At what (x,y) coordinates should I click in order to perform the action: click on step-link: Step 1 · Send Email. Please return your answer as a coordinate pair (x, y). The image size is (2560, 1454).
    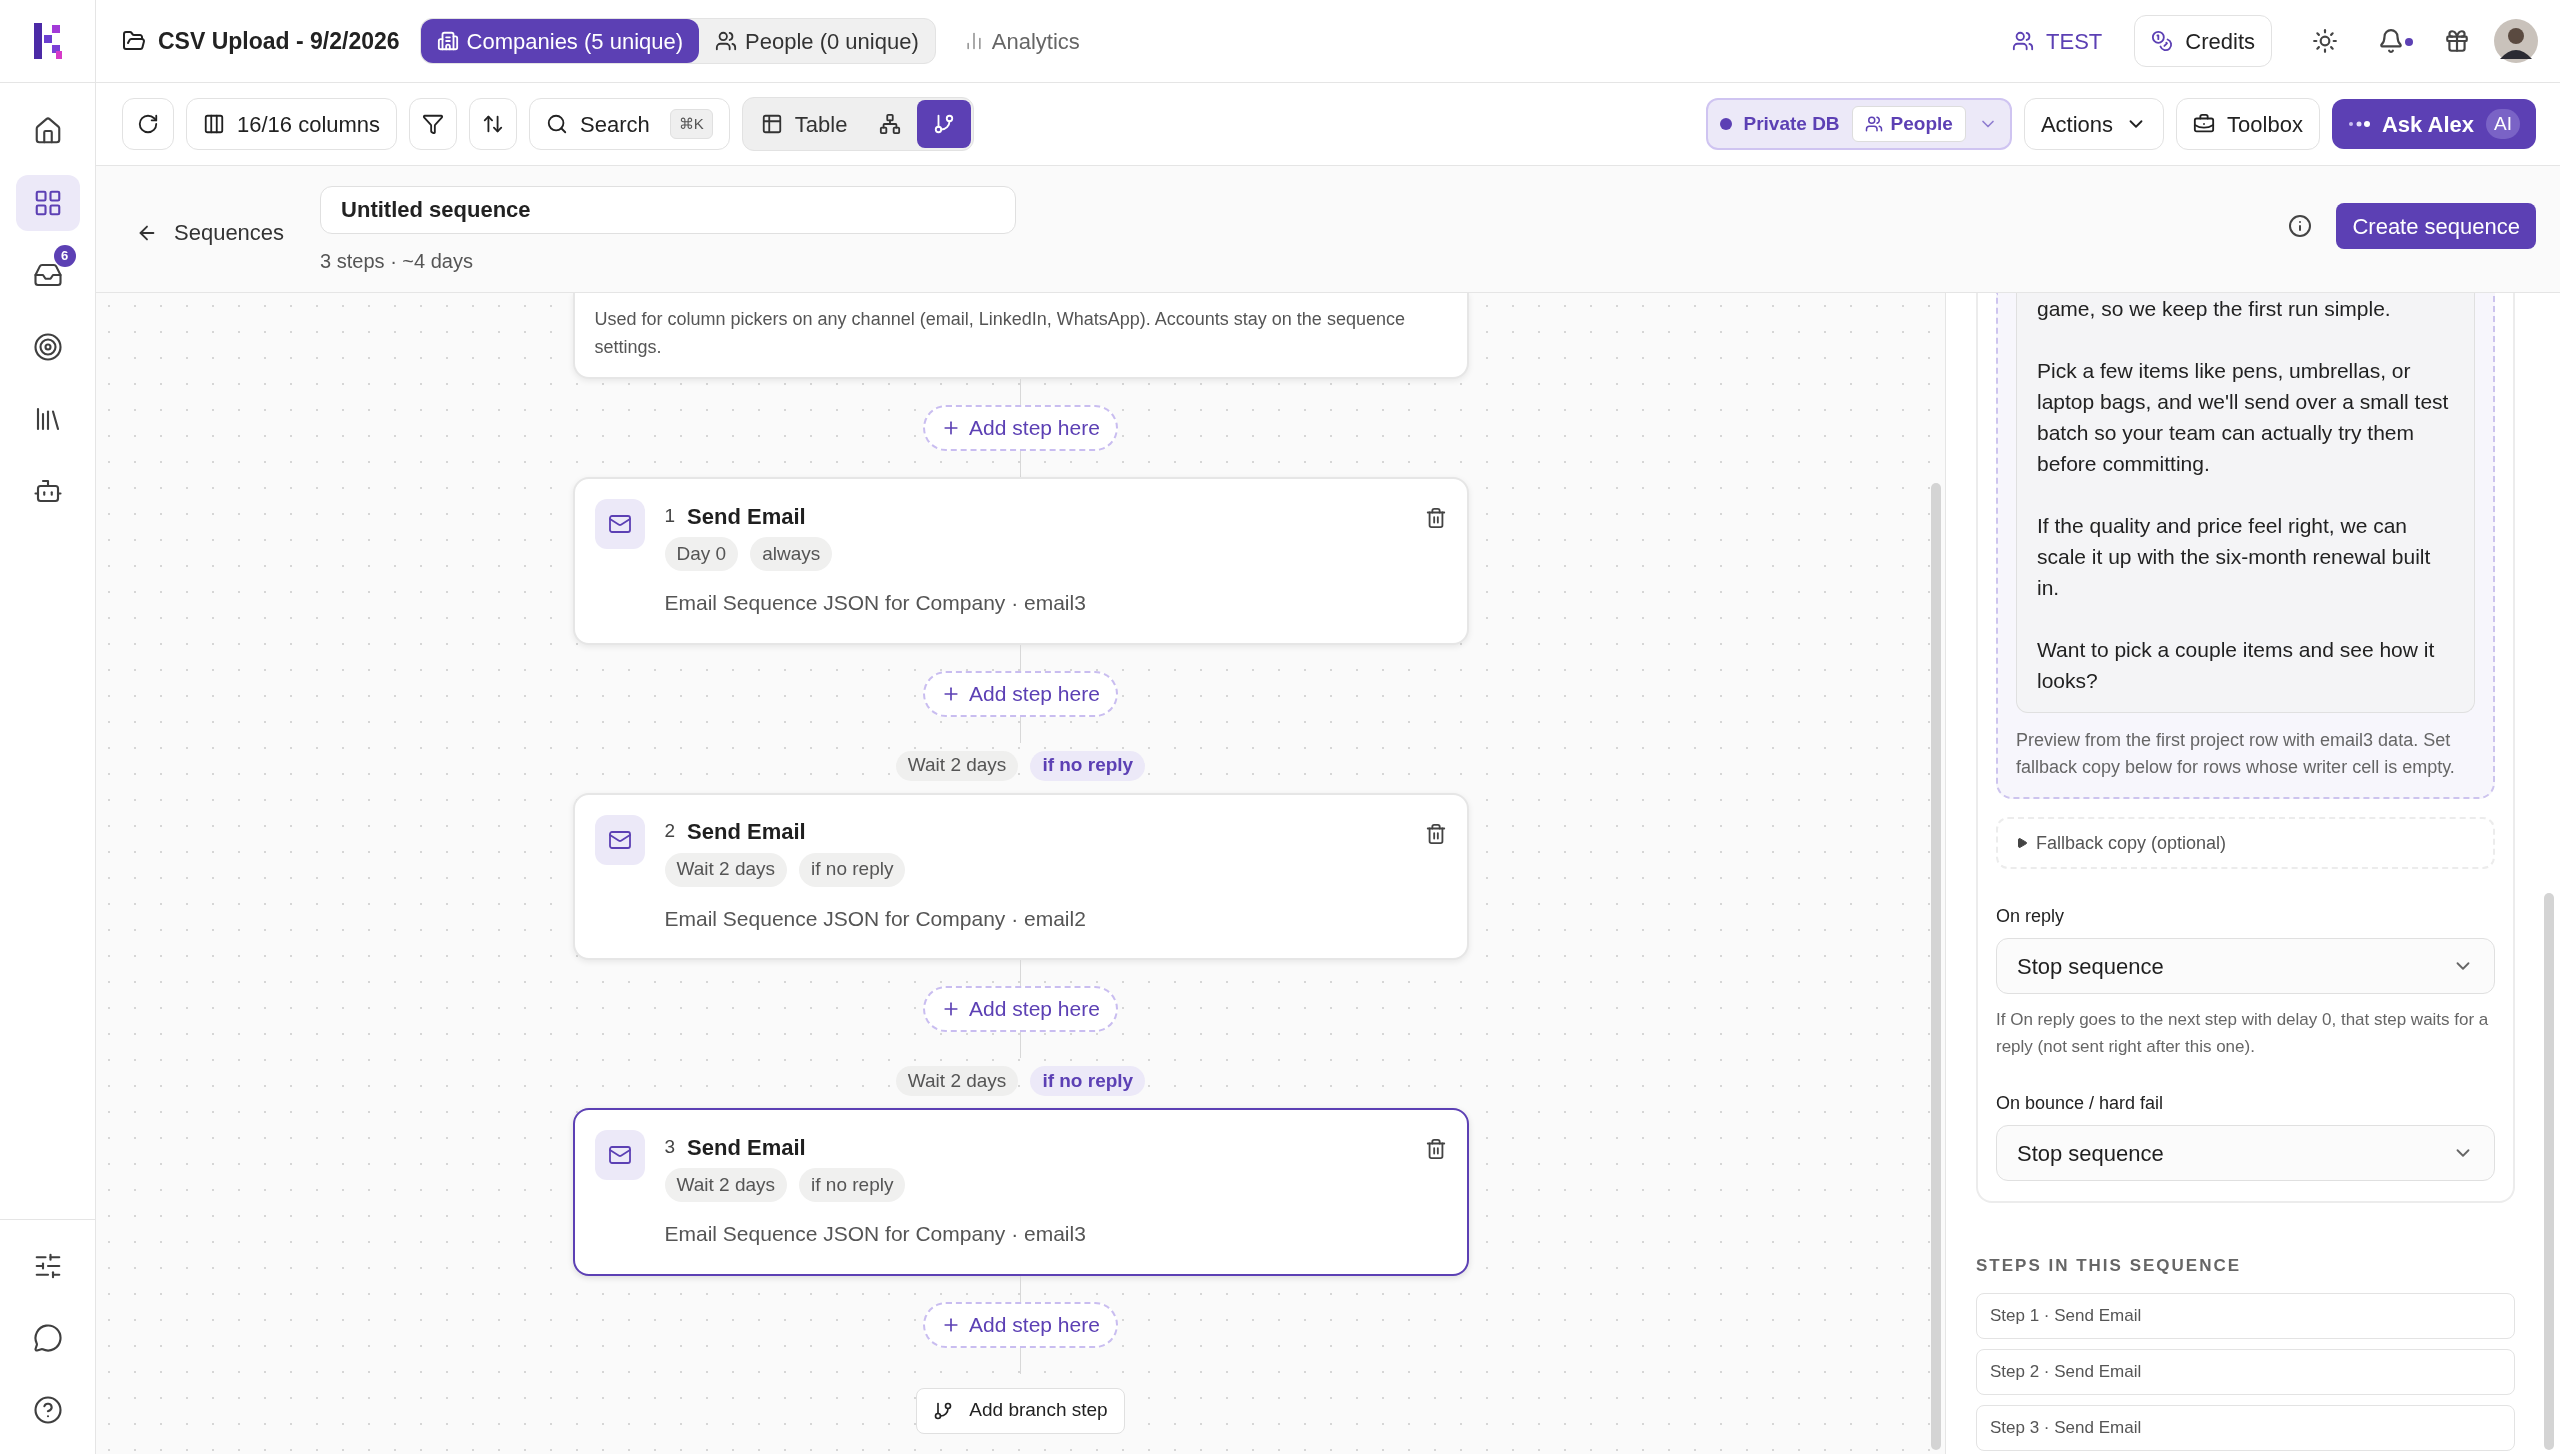
    Looking at the image, I should click on (2245, 1315).